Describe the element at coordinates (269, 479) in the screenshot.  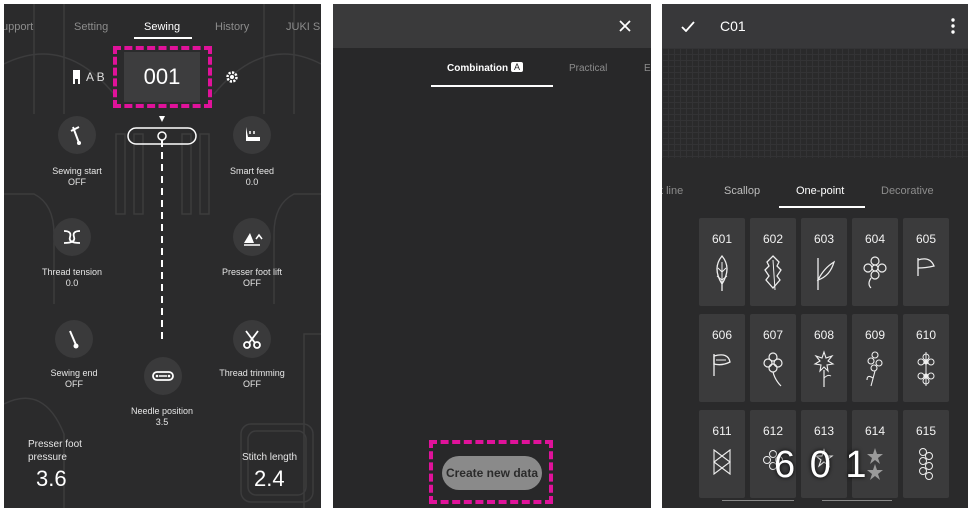
I see `stitch-length-value: 2.4` at that location.